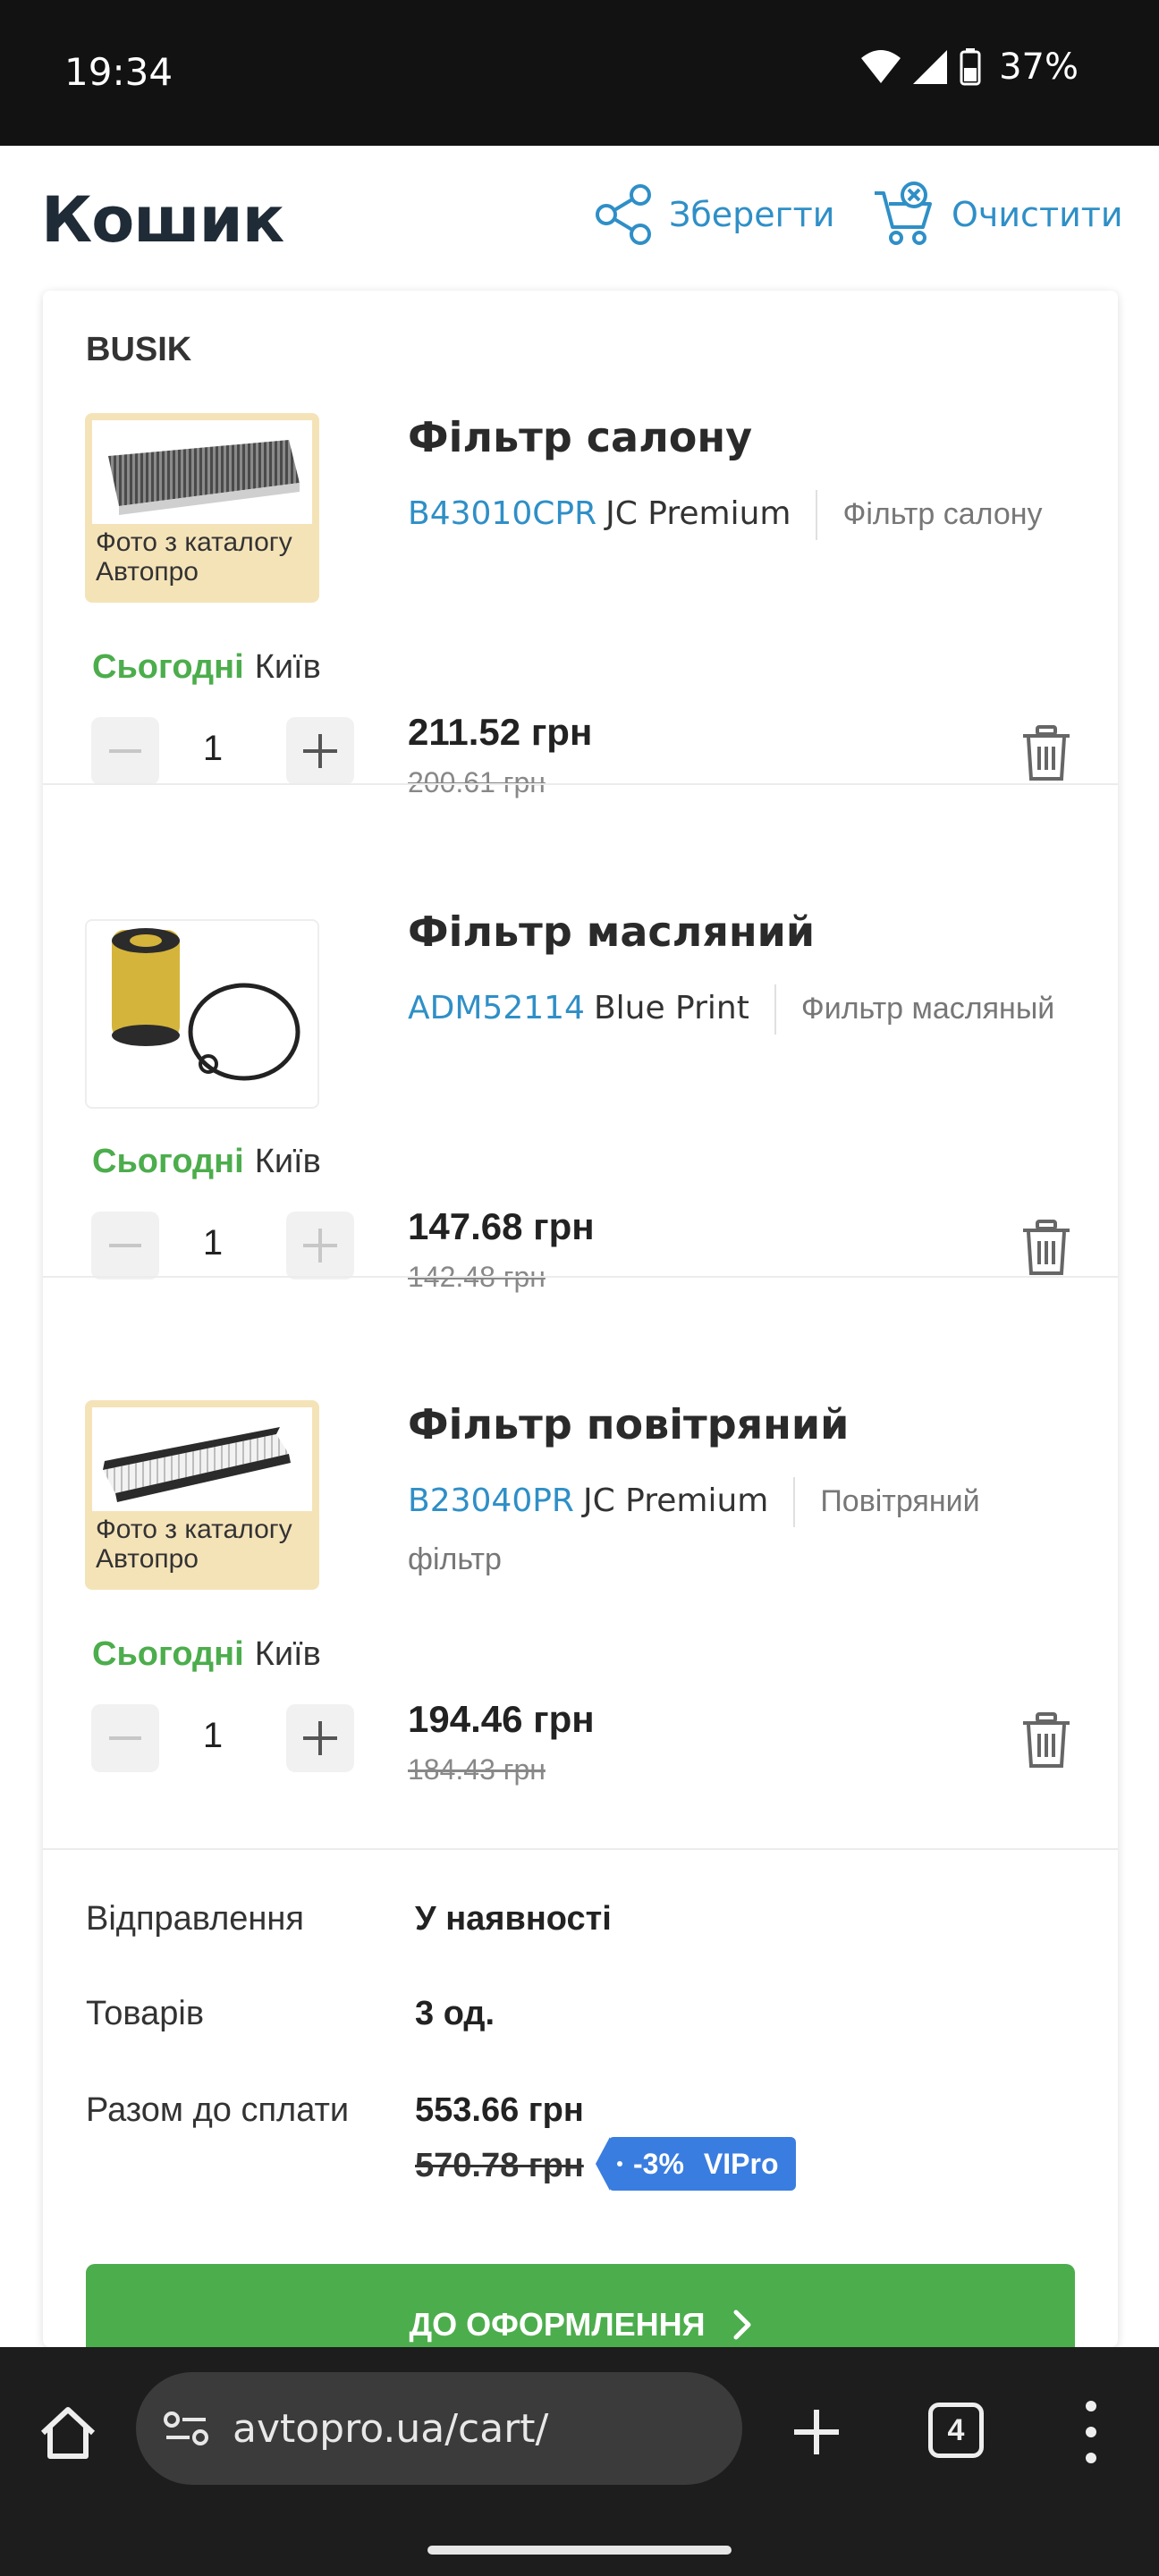 Image resolution: width=1159 pixels, height=2576 pixels. I want to click on product-code: ADM52114, so click(497, 1008).